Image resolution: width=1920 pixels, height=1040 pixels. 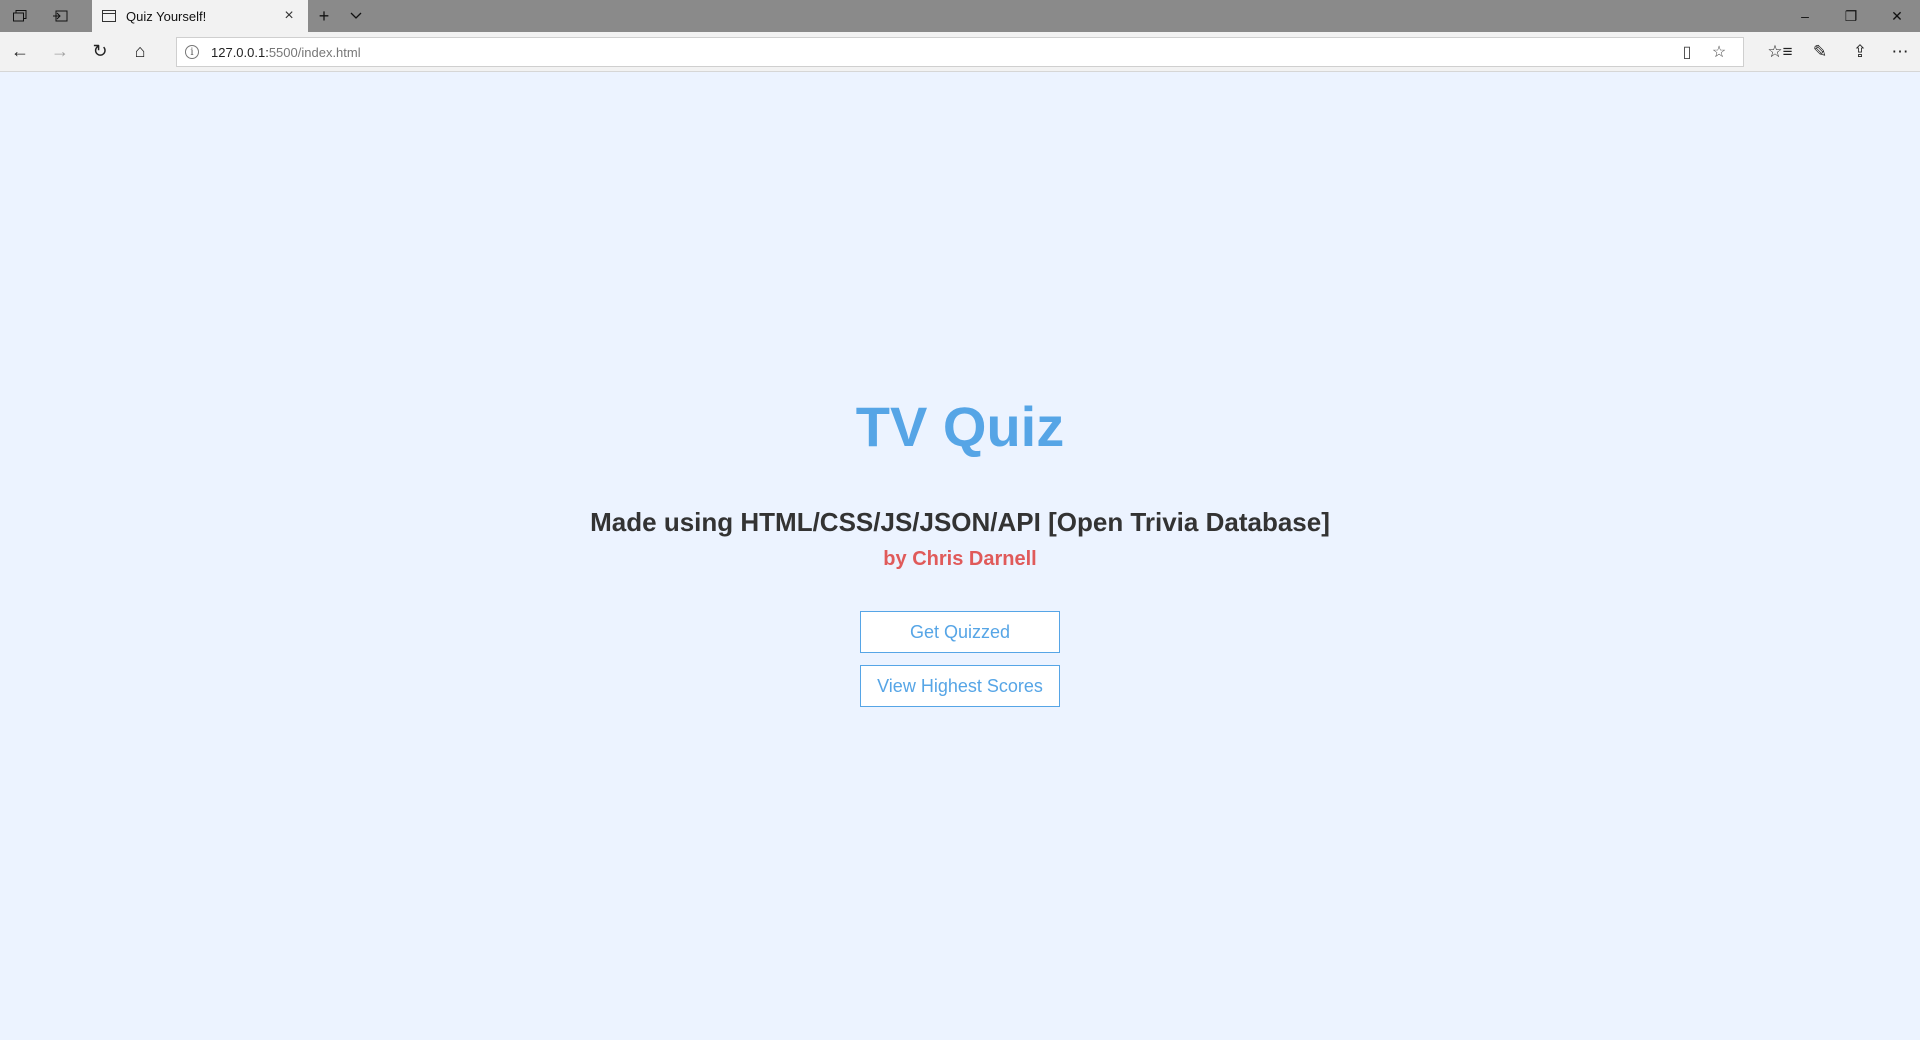 What do you see at coordinates (166, 16) in the screenshot?
I see `tab-title: Quiz Yourself!` at bounding box center [166, 16].